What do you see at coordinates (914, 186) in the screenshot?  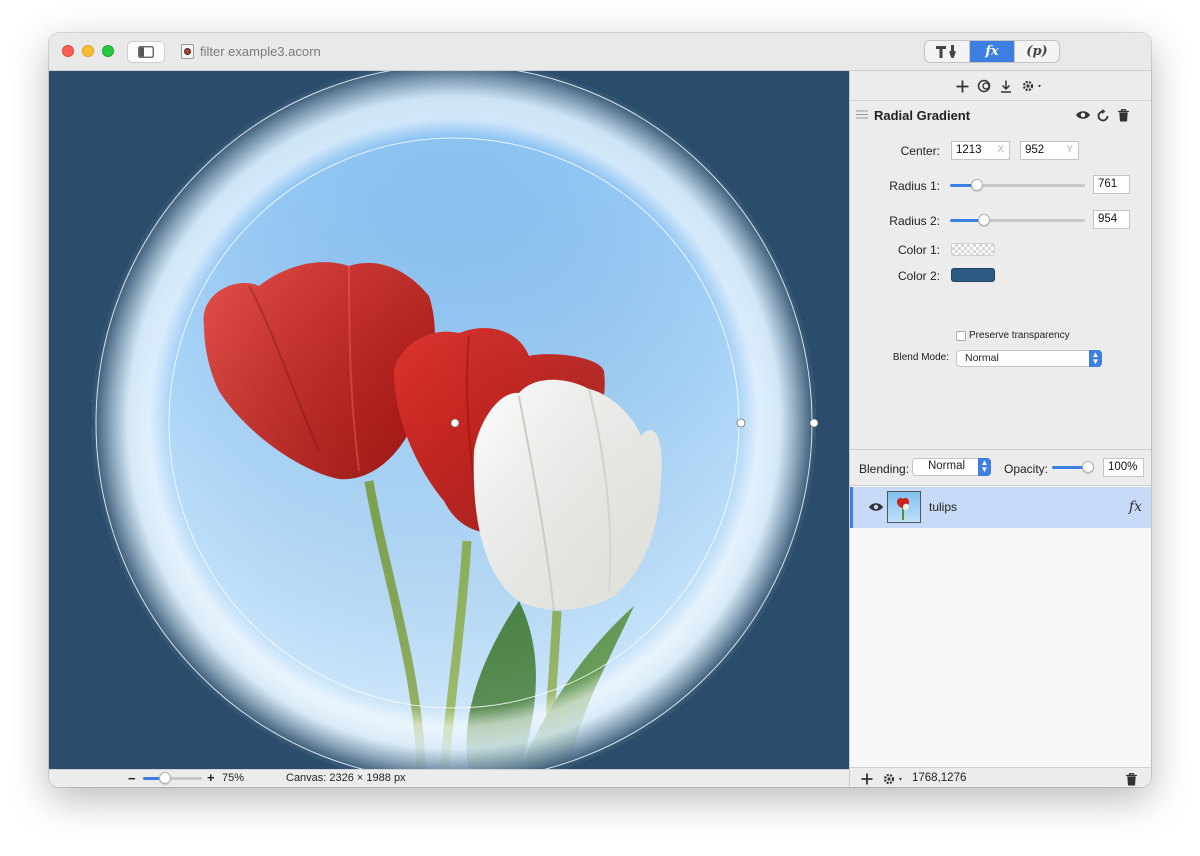 I see `radius1-label: Radius 1:` at bounding box center [914, 186].